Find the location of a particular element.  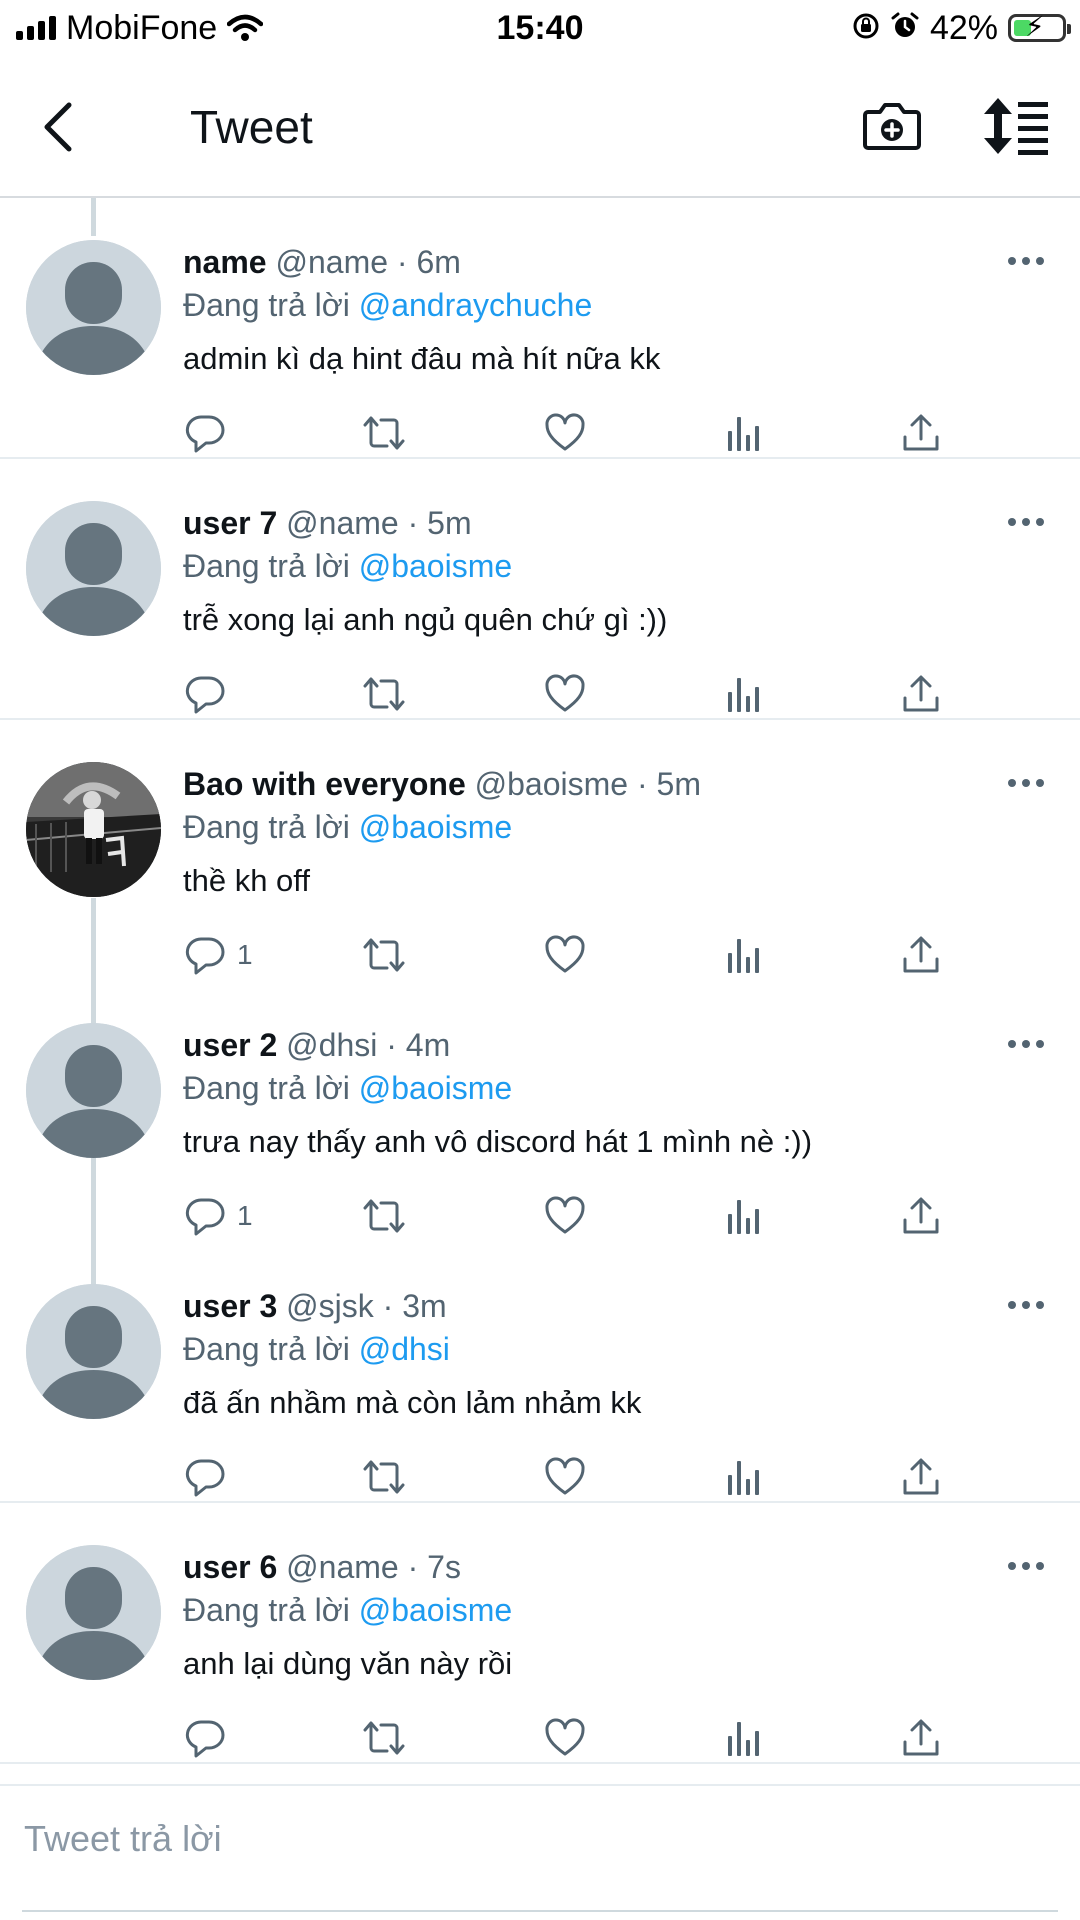

status-bar: MobiFone 15:40 42% ⚡ is located at coordinates (540, 30).